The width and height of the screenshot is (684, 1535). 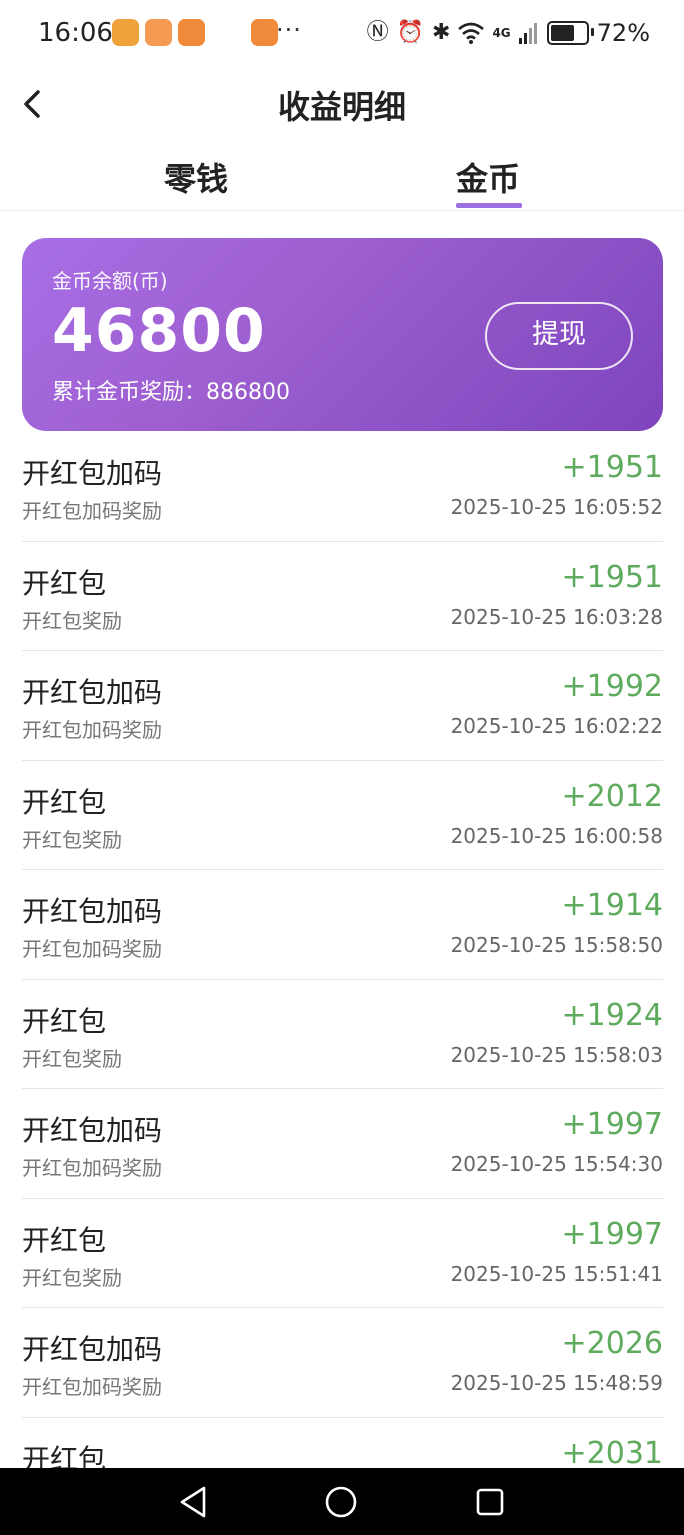 I want to click on record-time: 2025-10-25 15:54:30, so click(x=556, y=1164).